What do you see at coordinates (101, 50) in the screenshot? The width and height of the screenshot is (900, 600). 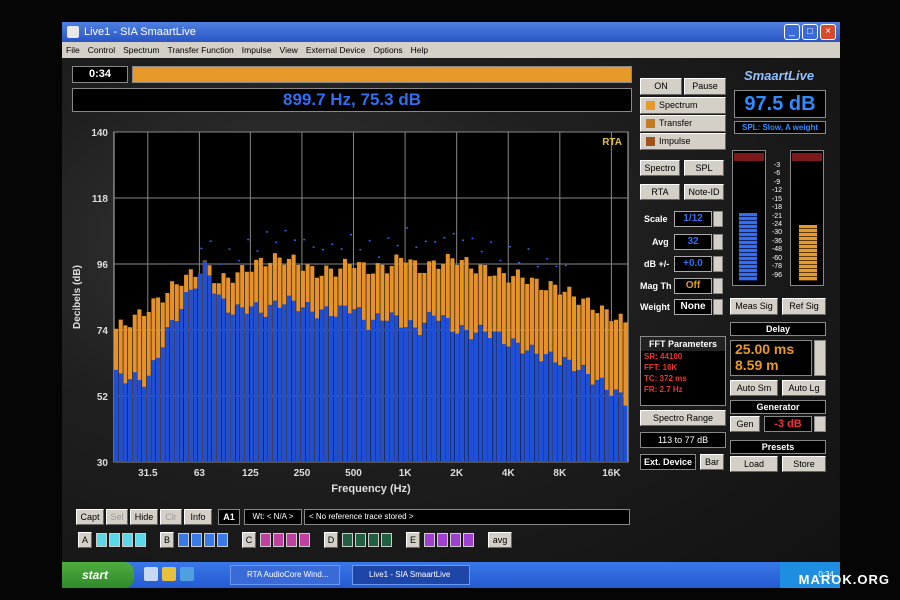 I see `menu-control: Control` at bounding box center [101, 50].